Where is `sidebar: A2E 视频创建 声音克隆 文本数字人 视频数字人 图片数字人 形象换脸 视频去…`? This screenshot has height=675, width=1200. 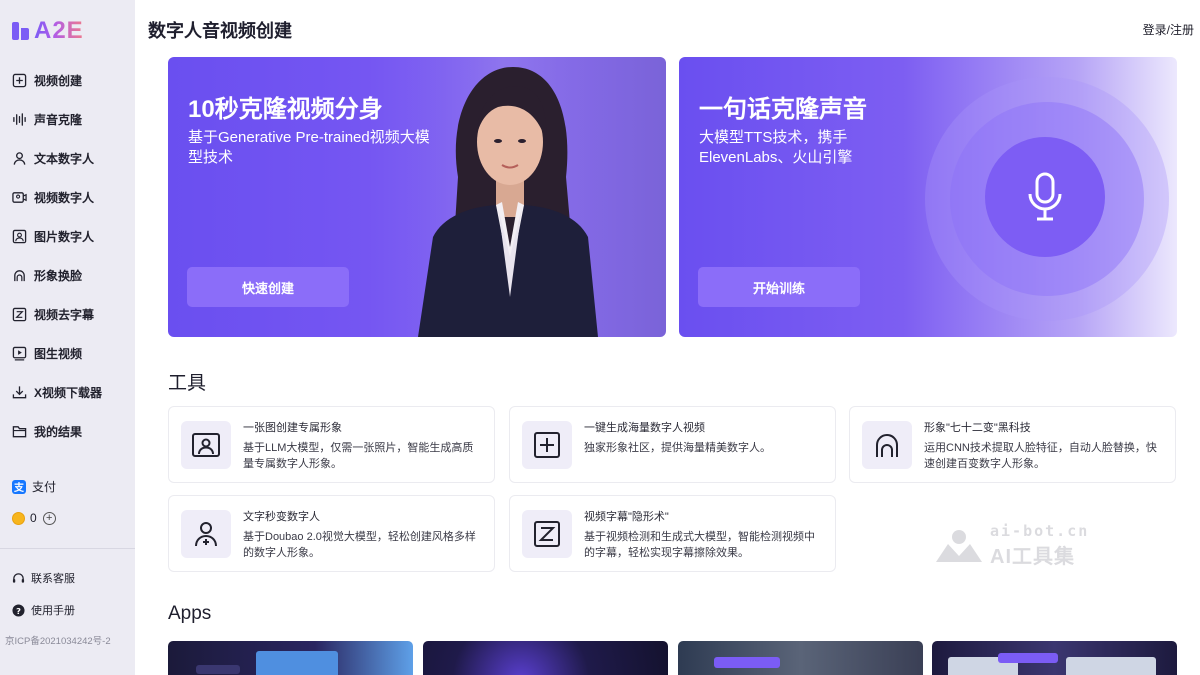
sidebar: A2E 视频创建 声音克隆 文本数字人 视频数字人 图片数字人 形象换脸 视频去… is located at coordinates (67, 337).